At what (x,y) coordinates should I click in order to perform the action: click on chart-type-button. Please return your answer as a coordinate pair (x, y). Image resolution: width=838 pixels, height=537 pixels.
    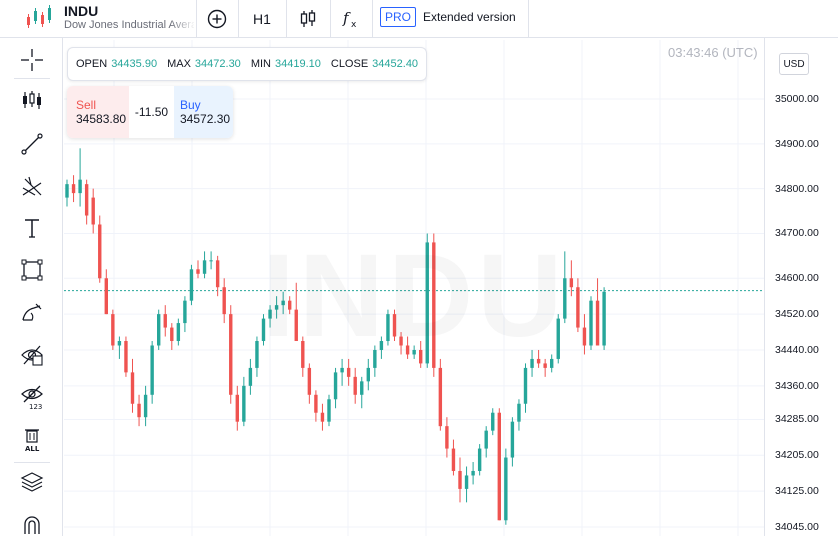
    Looking at the image, I should click on (308, 19).